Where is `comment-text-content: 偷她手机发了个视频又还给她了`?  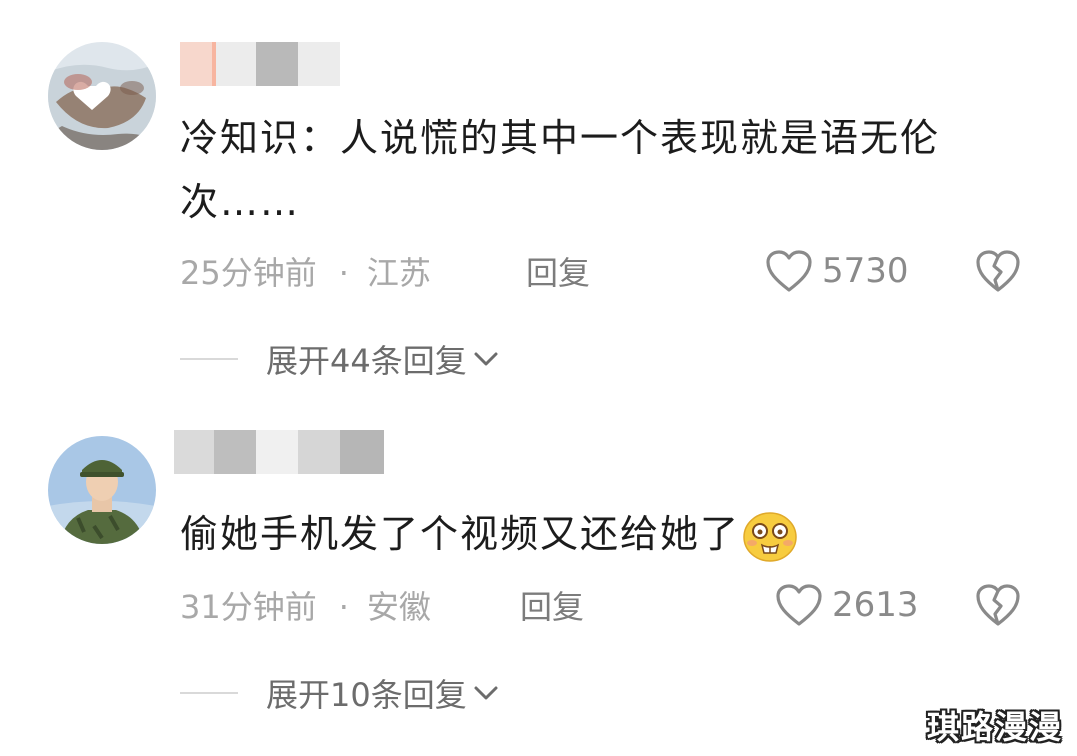
comment-text-content: 偷她手机发了个视频又还给她了 is located at coordinates (460, 534).